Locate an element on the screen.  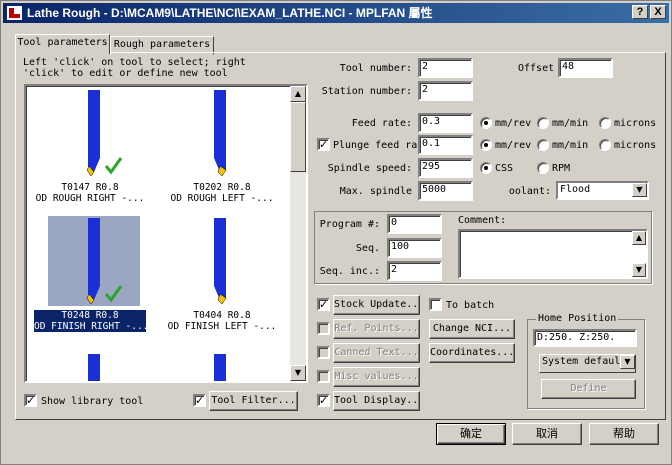
cancel-button: 取消 is located at coordinates (547, 434).